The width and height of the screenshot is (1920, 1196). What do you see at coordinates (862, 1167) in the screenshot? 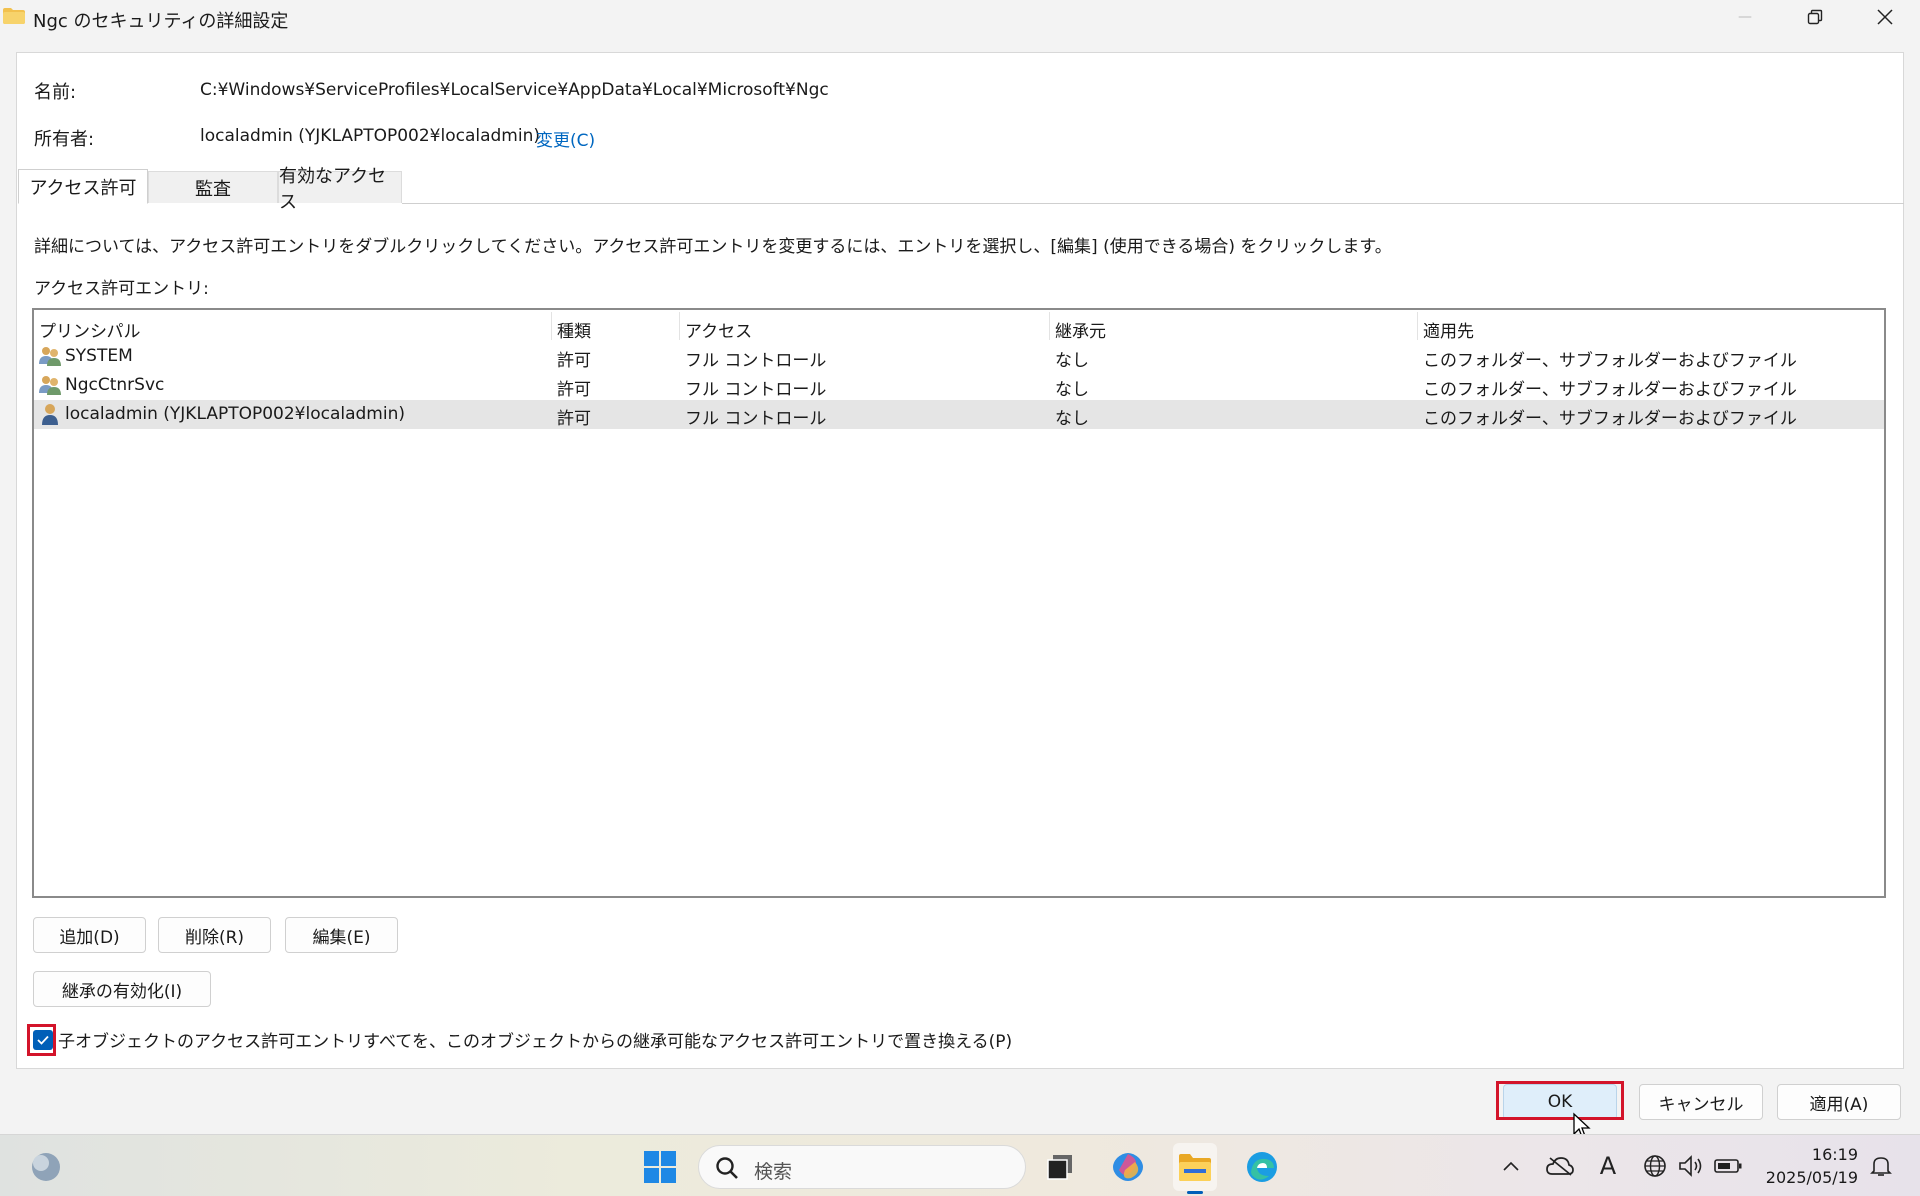
I see `taskbar-search: 検索` at bounding box center [862, 1167].